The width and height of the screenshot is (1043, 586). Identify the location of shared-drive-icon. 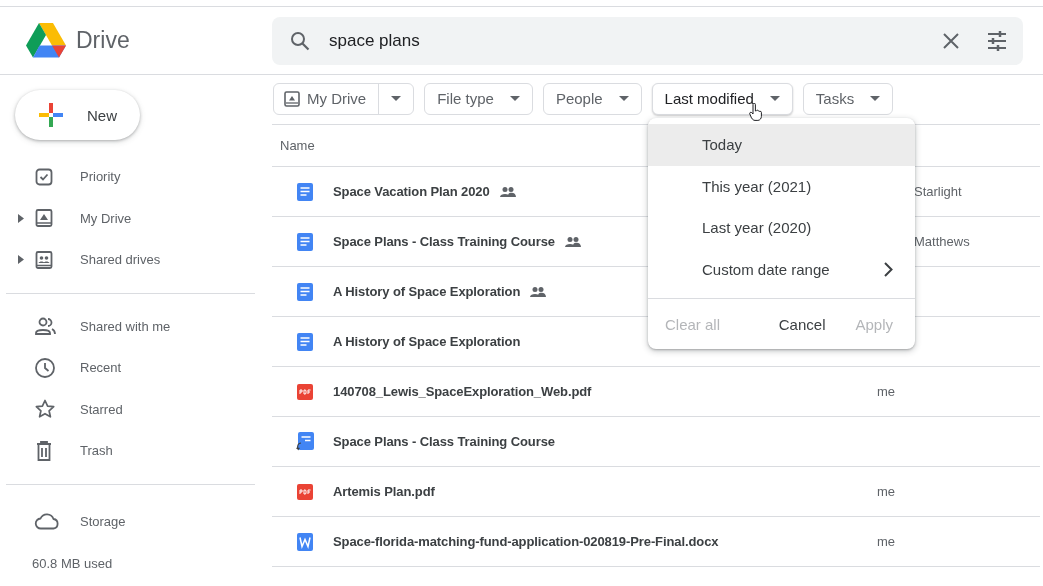
(44, 259).